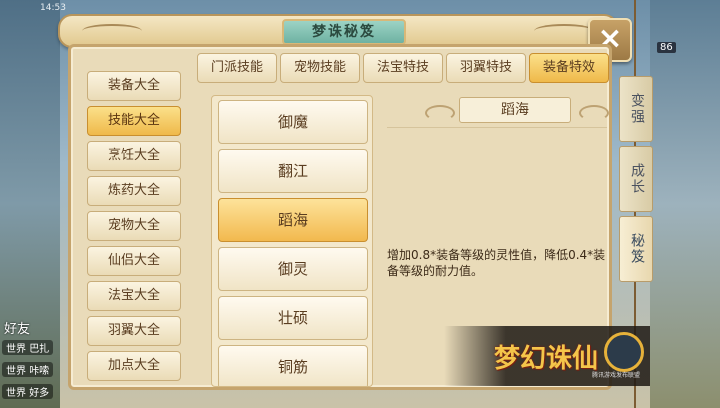 The image size is (720, 408). What do you see at coordinates (293, 269) in the screenshot?
I see `list-item: 御灵` at bounding box center [293, 269].